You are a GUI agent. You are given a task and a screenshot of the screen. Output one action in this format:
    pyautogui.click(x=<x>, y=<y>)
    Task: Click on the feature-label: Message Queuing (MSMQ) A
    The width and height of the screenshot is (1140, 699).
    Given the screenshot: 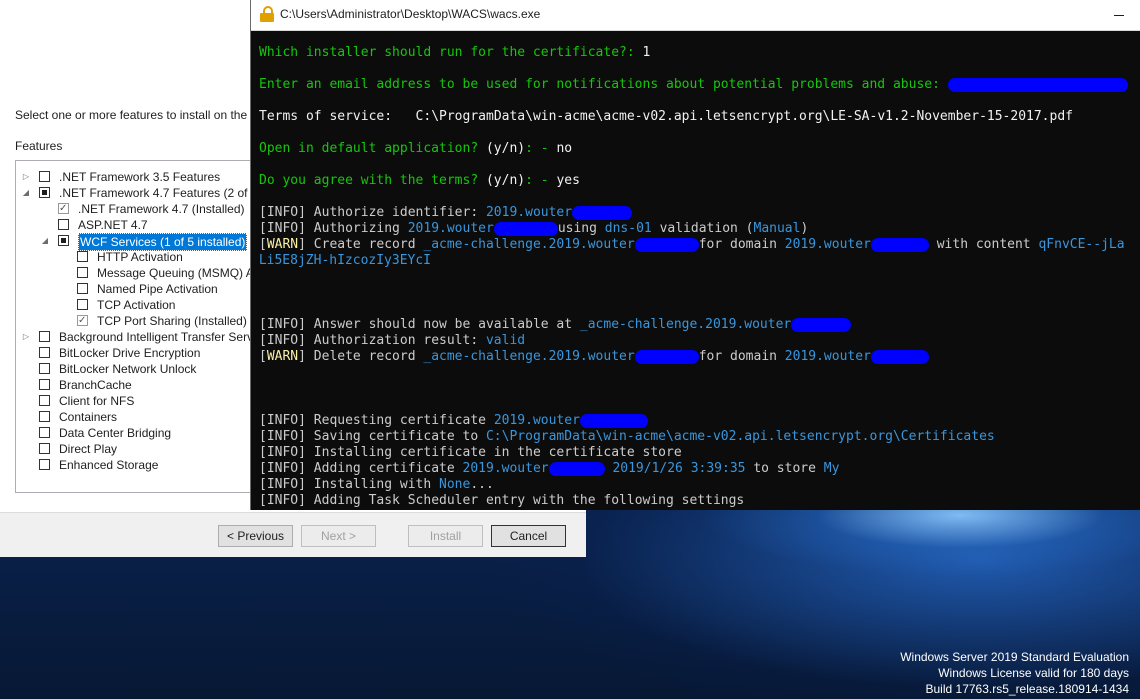 What is the action you would take?
    pyautogui.click(x=175, y=273)
    